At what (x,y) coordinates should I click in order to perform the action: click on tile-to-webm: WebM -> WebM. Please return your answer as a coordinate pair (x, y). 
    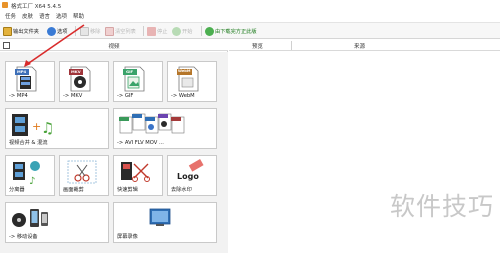
    Looking at the image, I should click on (192, 81).